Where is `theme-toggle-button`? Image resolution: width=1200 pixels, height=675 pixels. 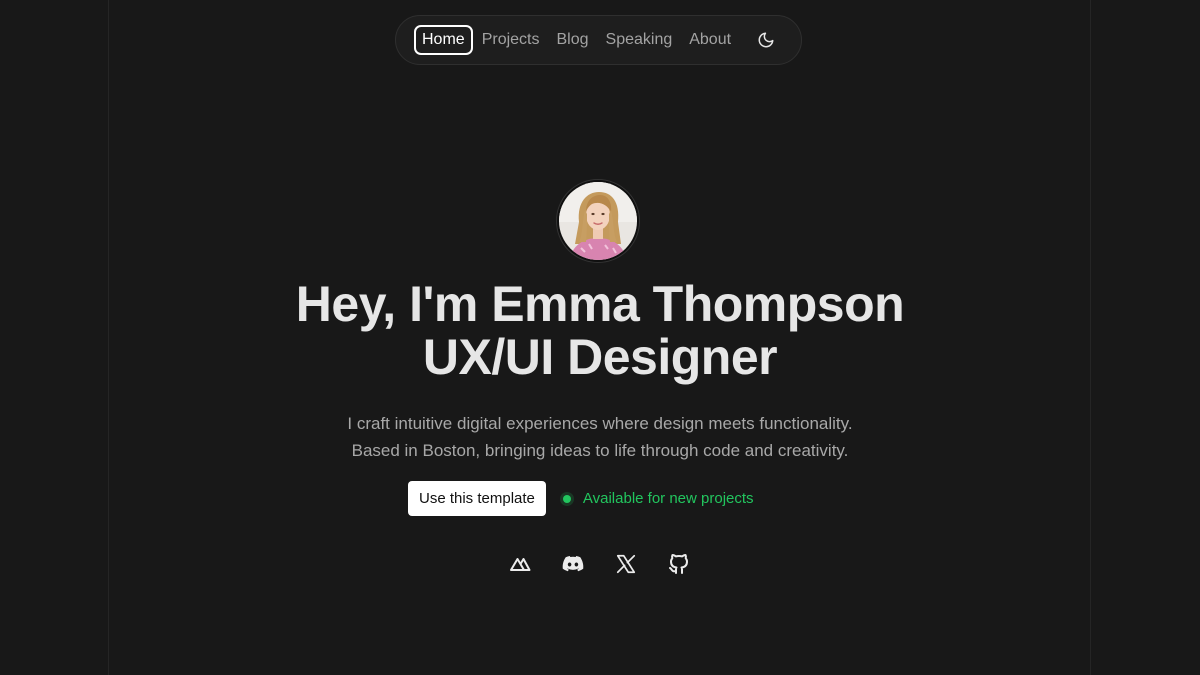
theme-toggle-button is located at coordinates (766, 40).